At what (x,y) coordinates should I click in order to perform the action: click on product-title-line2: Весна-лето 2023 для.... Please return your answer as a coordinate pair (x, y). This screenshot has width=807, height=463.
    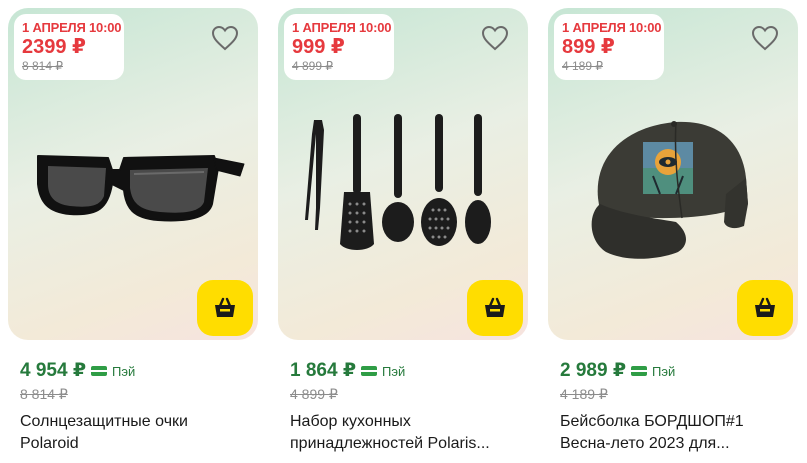
    Looking at the image, I should click on (645, 443).